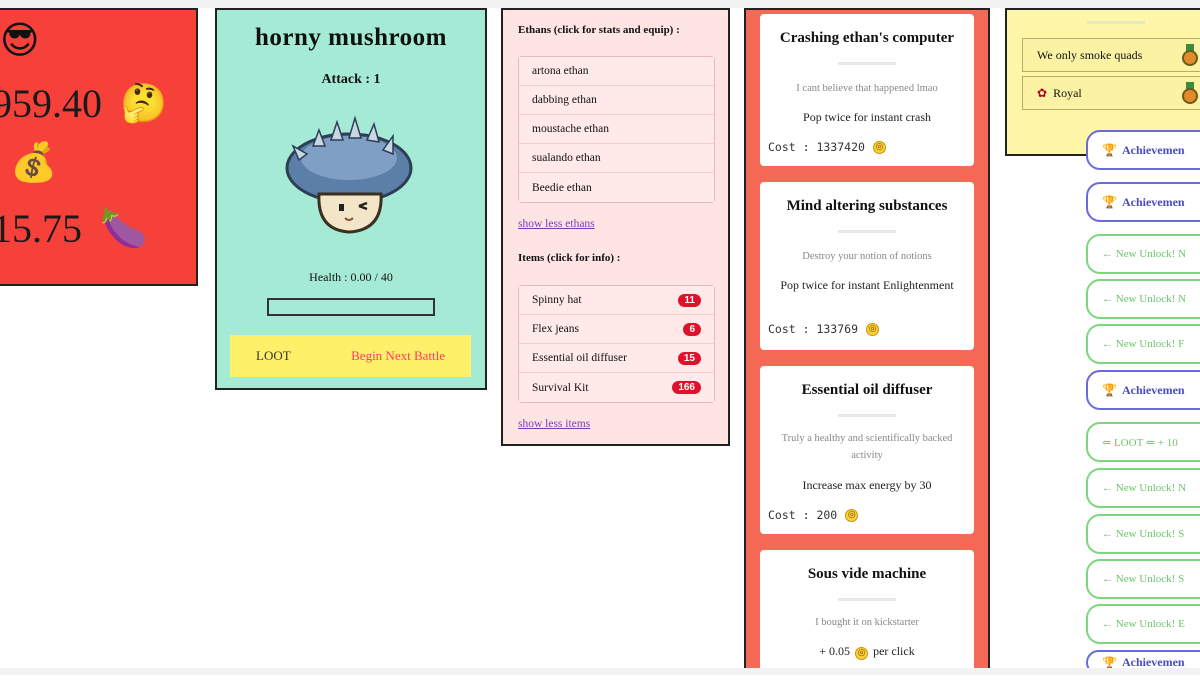 The height and width of the screenshot is (690, 1200). Describe the element at coordinates (616, 329) in the screenshot. I see `item-row: Flex jeans 6` at that location.